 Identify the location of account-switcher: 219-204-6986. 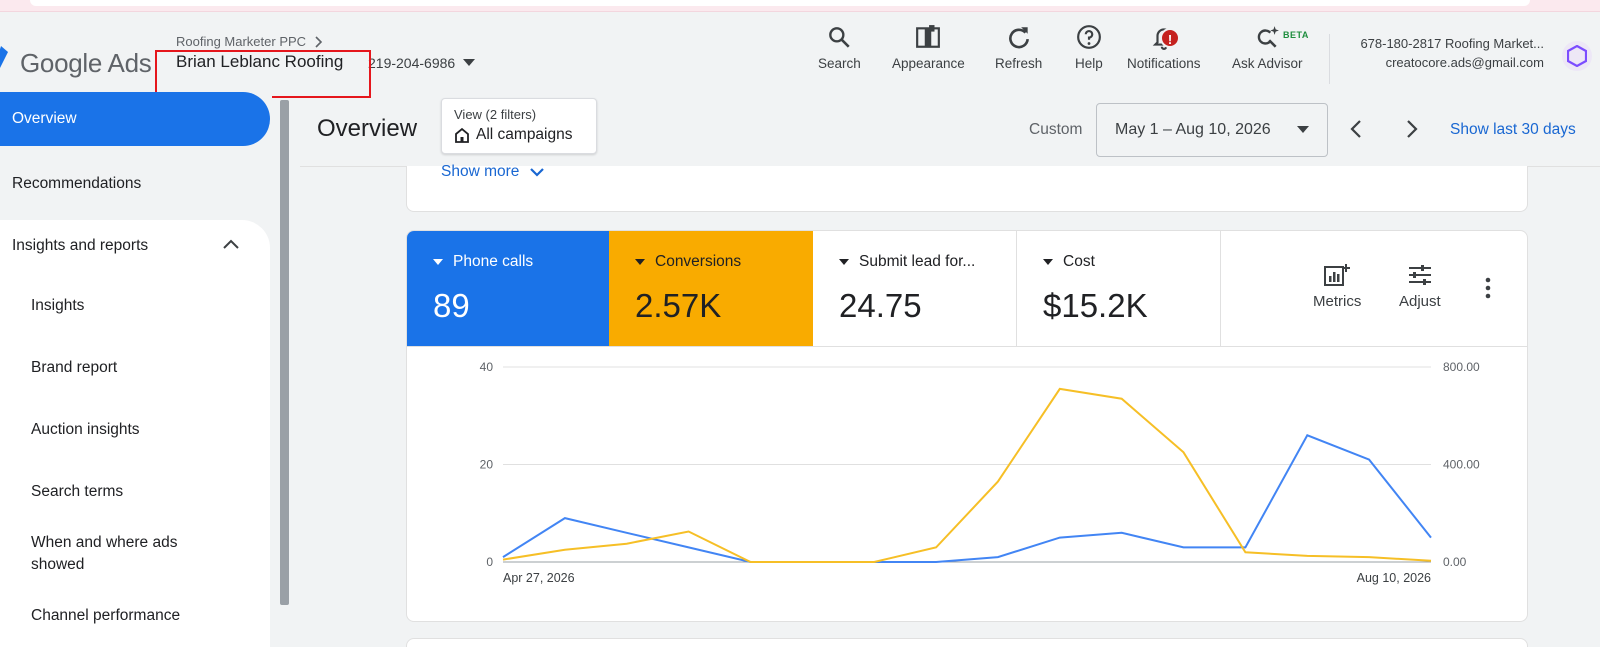
(422, 63).